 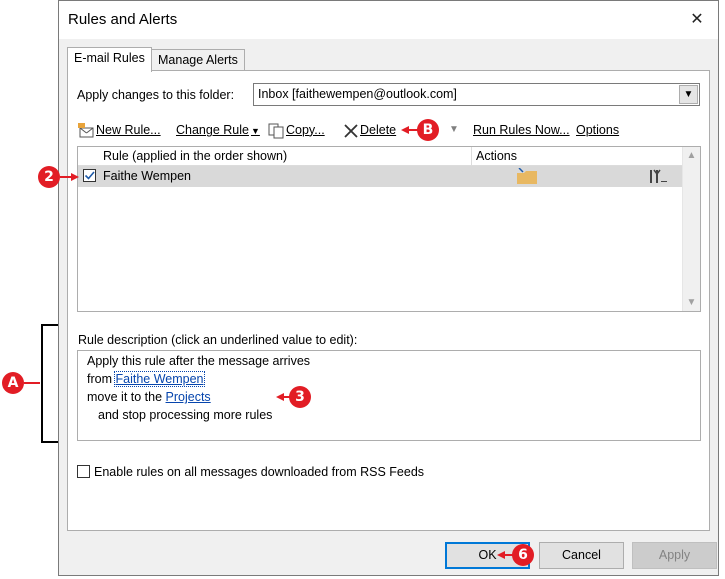 What do you see at coordinates (123, 19) in the screenshot?
I see `dialog-title: Rules and Alerts` at bounding box center [123, 19].